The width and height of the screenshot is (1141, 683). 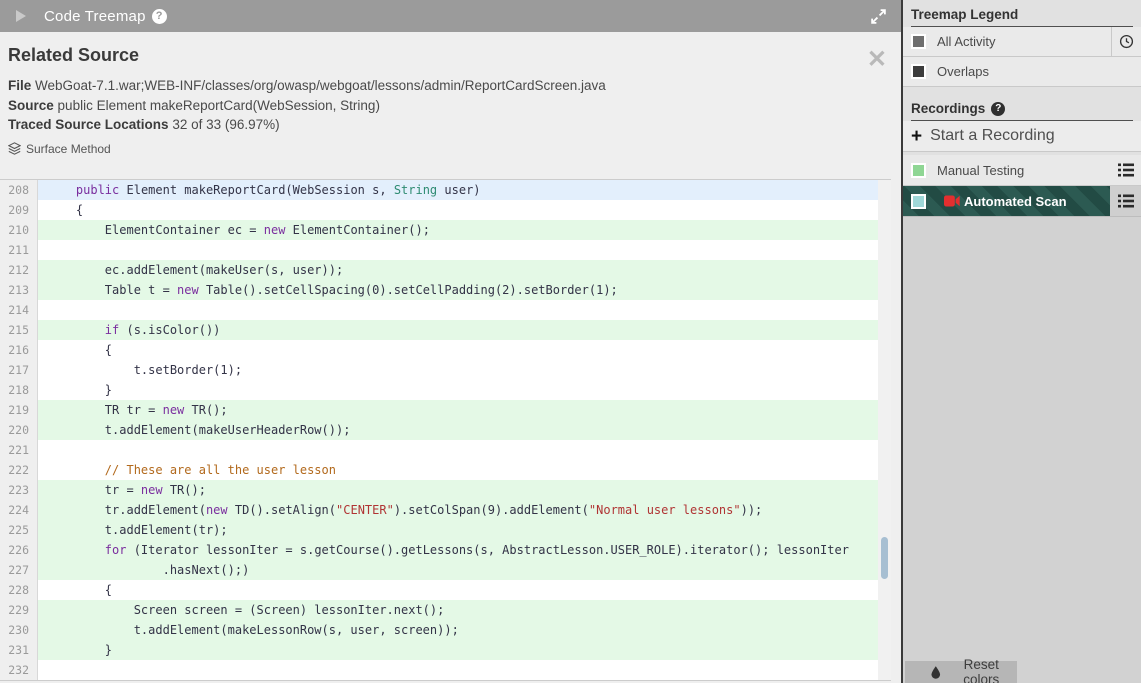 I want to click on code-line: 209 {, so click(x=439, y=210).